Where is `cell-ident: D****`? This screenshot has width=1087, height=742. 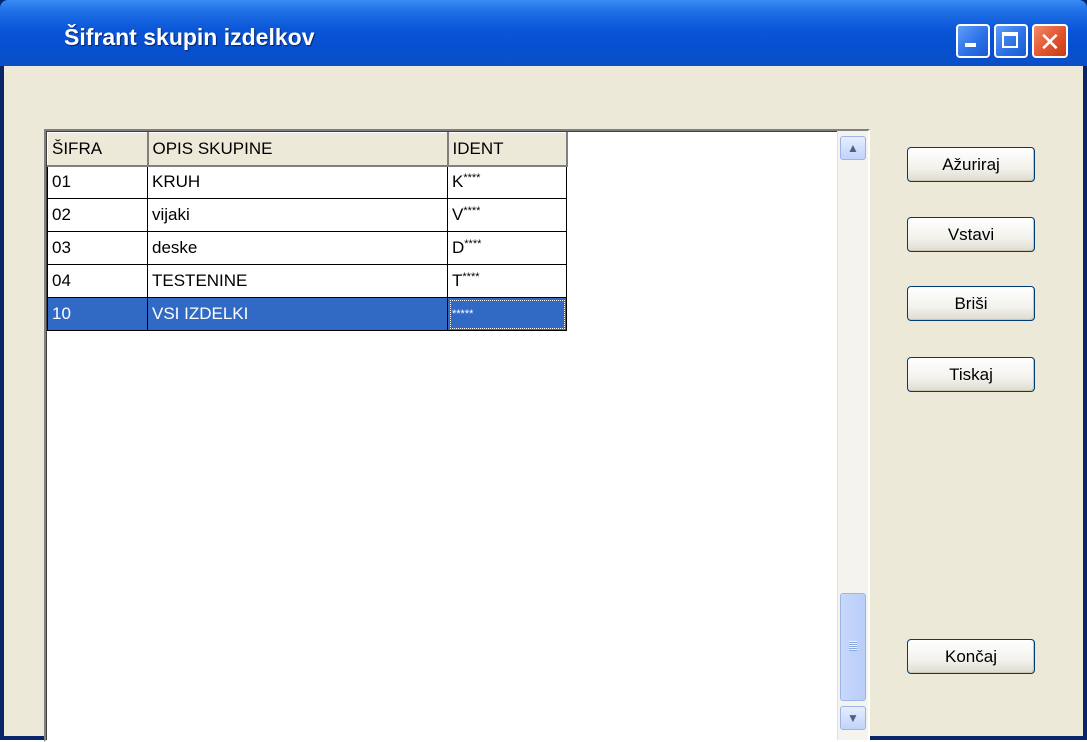 cell-ident: D**** is located at coordinates (507, 248).